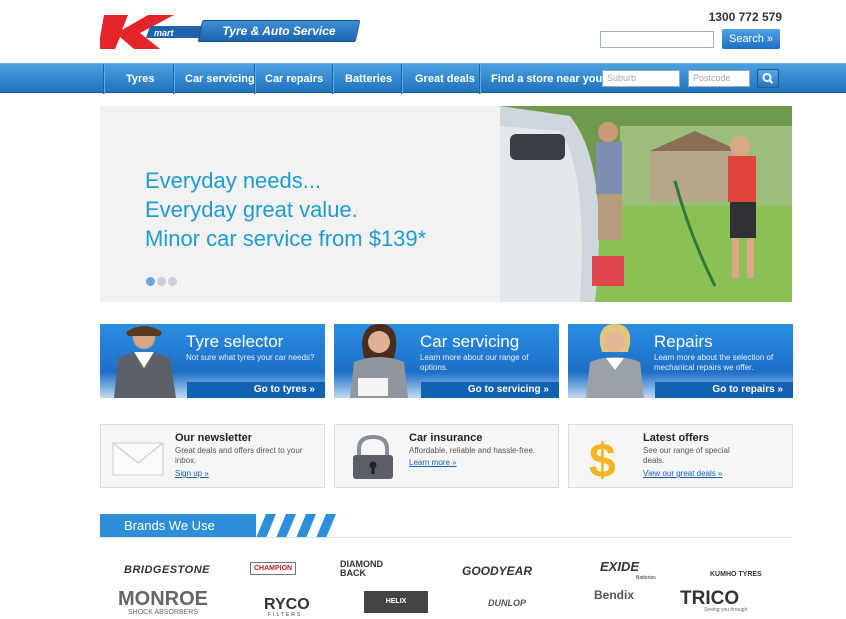 The height and width of the screenshot is (619, 846). What do you see at coordinates (745, 17) in the screenshot?
I see `phone-number: 1300 772 579` at bounding box center [745, 17].